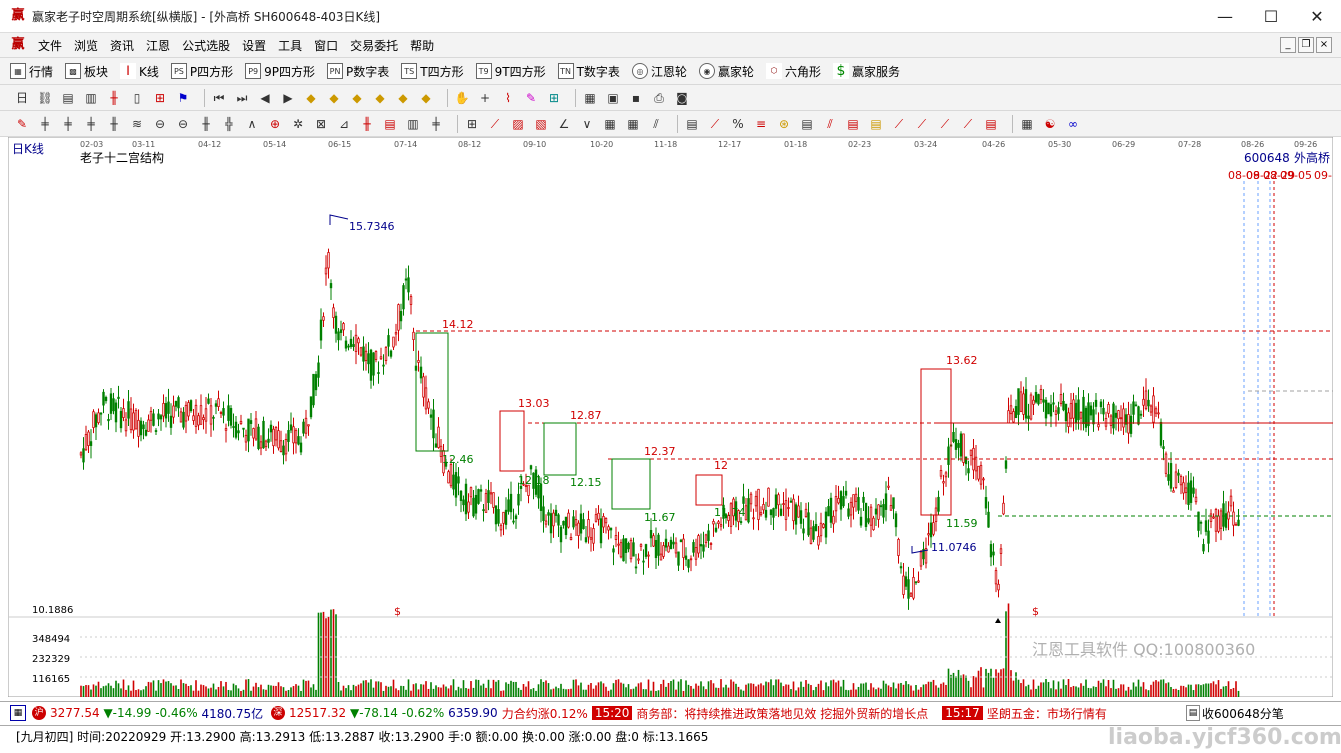 The image size is (1341, 753). Describe the element at coordinates (206, 45) in the screenshot. I see `menu-formula: 公式选股` at that location.